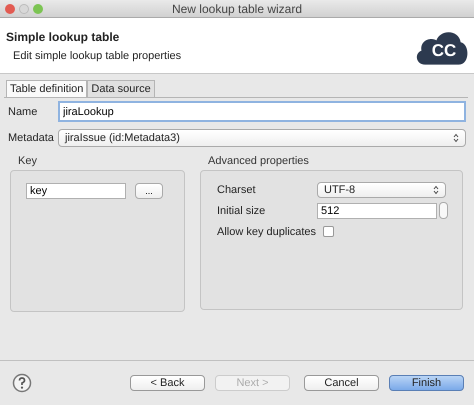 The image size is (474, 405). What do you see at coordinates (262, 138) in the screenshot?
I see `metadata-dropdown: jiraIssue (id:Metadata3)` at bounding box center [262, 138].